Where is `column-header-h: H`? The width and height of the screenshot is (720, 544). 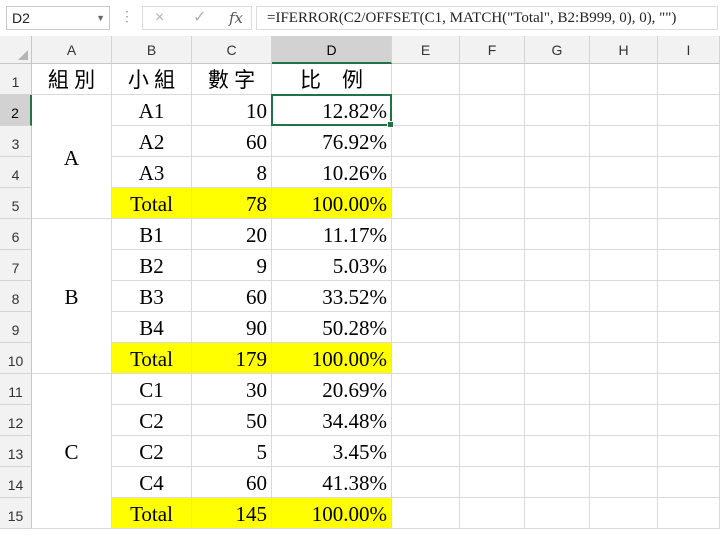
column-header-h: H is located at coordinates (624, 50).